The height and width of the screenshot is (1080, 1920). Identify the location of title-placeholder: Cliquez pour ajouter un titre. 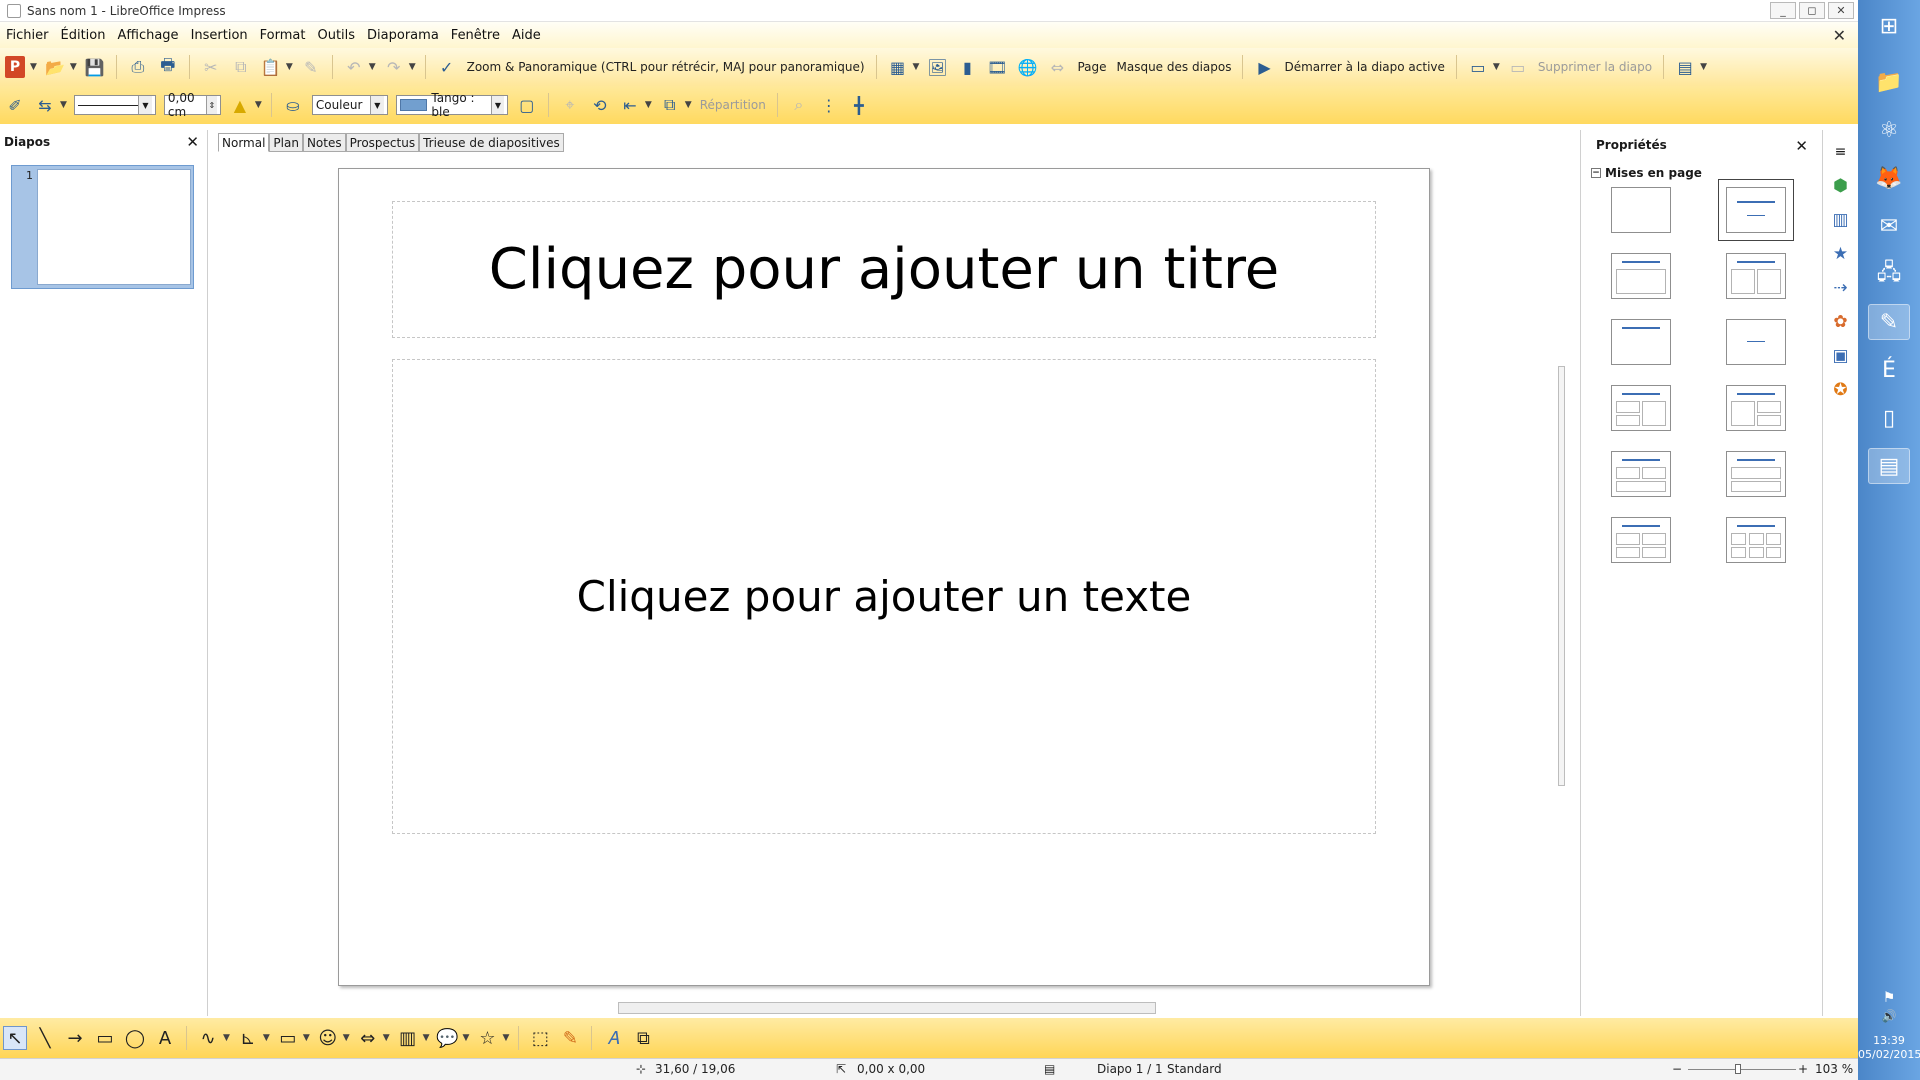
(884, 269).